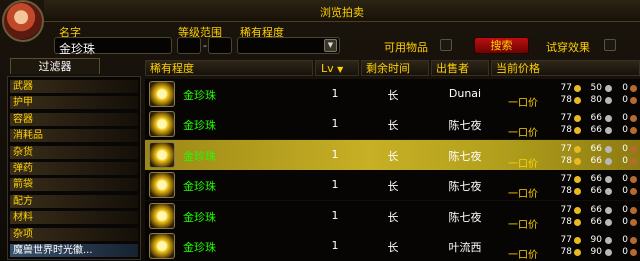 This screenshot has height=261, width=640. I want to click on try-on-checkbox, so click(610, 45).